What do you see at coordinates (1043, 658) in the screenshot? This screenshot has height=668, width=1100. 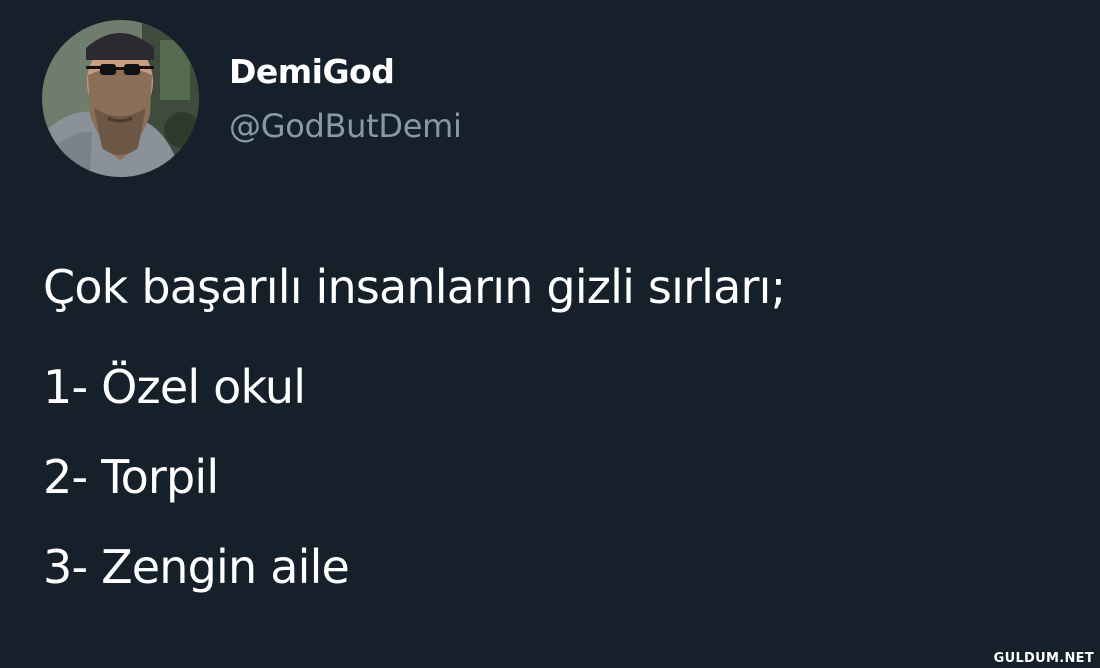 I see `watermark: GULDUM.NET` at bounding box center [1043, 658].